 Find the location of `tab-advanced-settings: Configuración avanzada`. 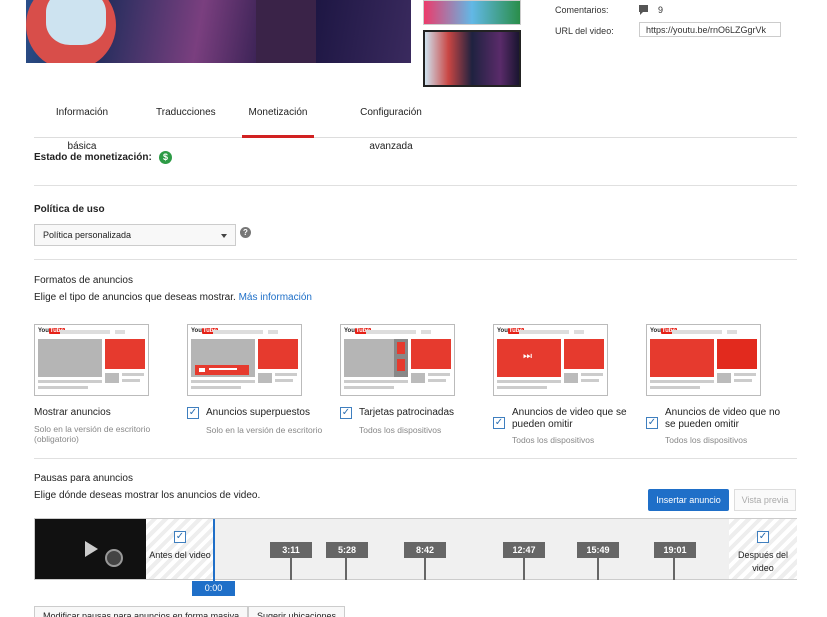

tab-advanced-settings: Configuración avanzada is located at coordinates (391, 124).